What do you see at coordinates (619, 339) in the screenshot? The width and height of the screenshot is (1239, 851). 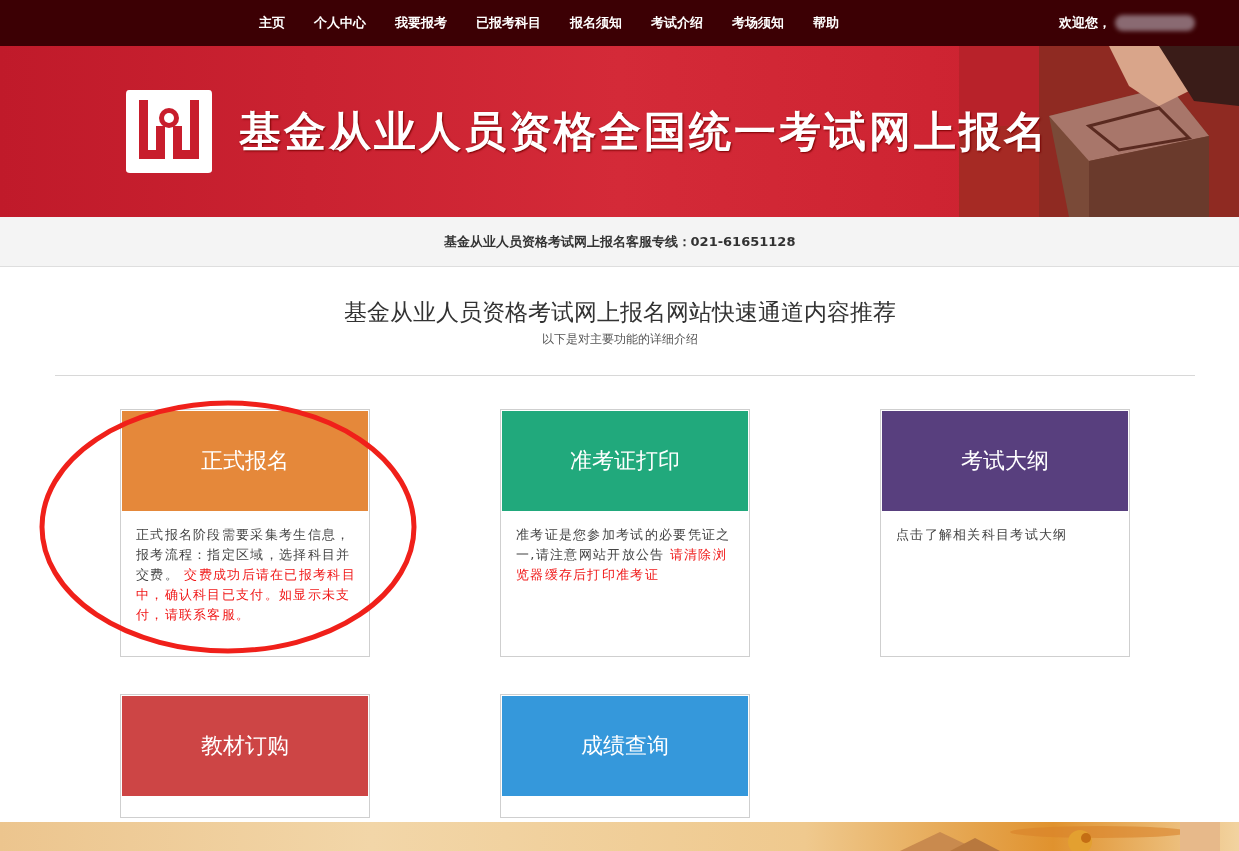 I see `section-subtitle: 以下是对主要功能的详细介绍` at bounding box center [619, 339].